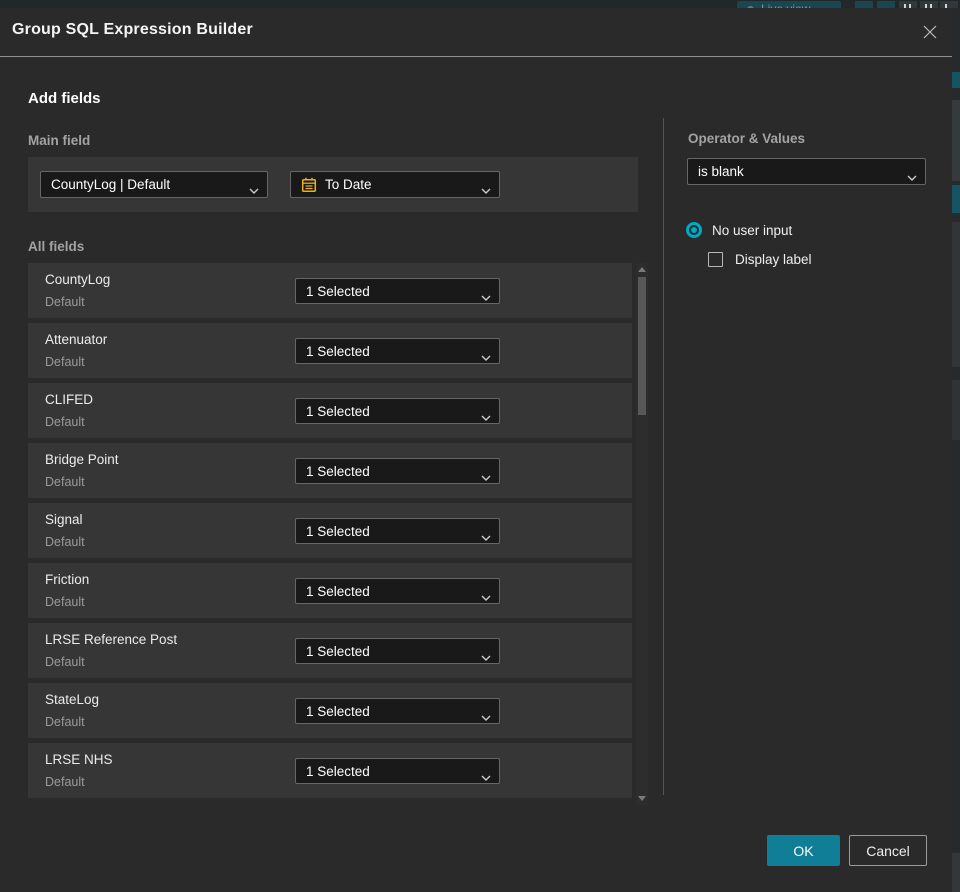 This screenshot has width=960, height=892. I want to click on all-fields-label: All fields, so click(56, 246).